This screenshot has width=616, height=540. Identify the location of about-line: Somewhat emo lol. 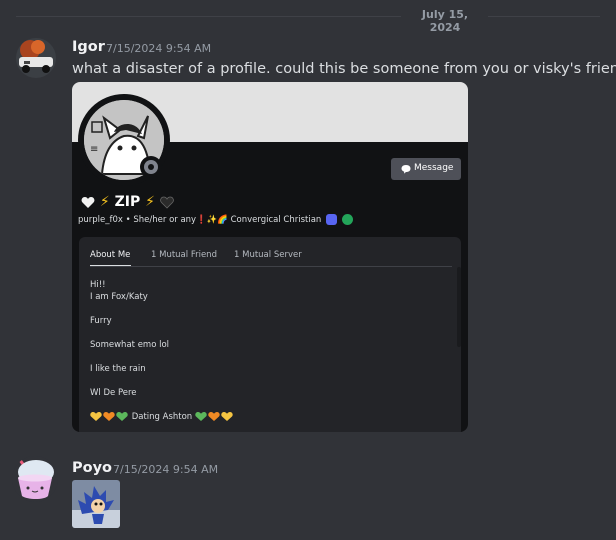
(130, 345).